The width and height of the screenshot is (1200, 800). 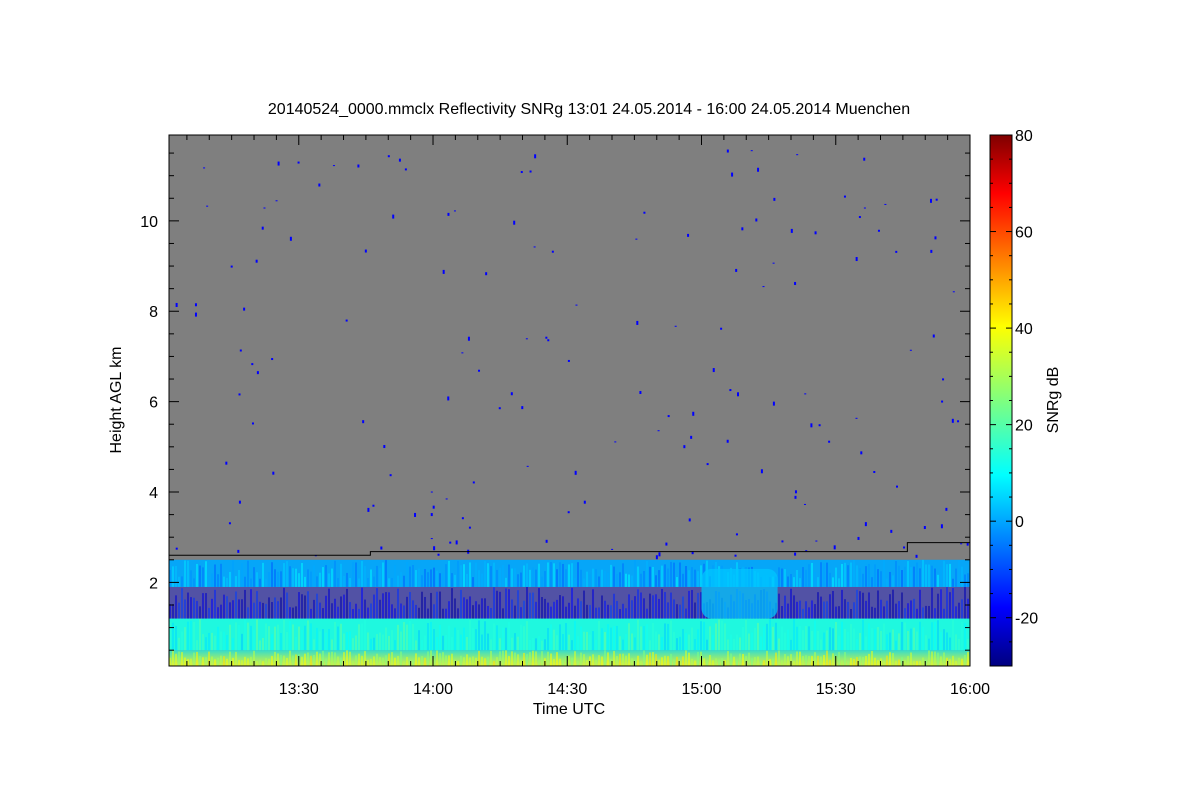 I want to click on colorbar-tick-label: 0, so click(x=1019, y=522).